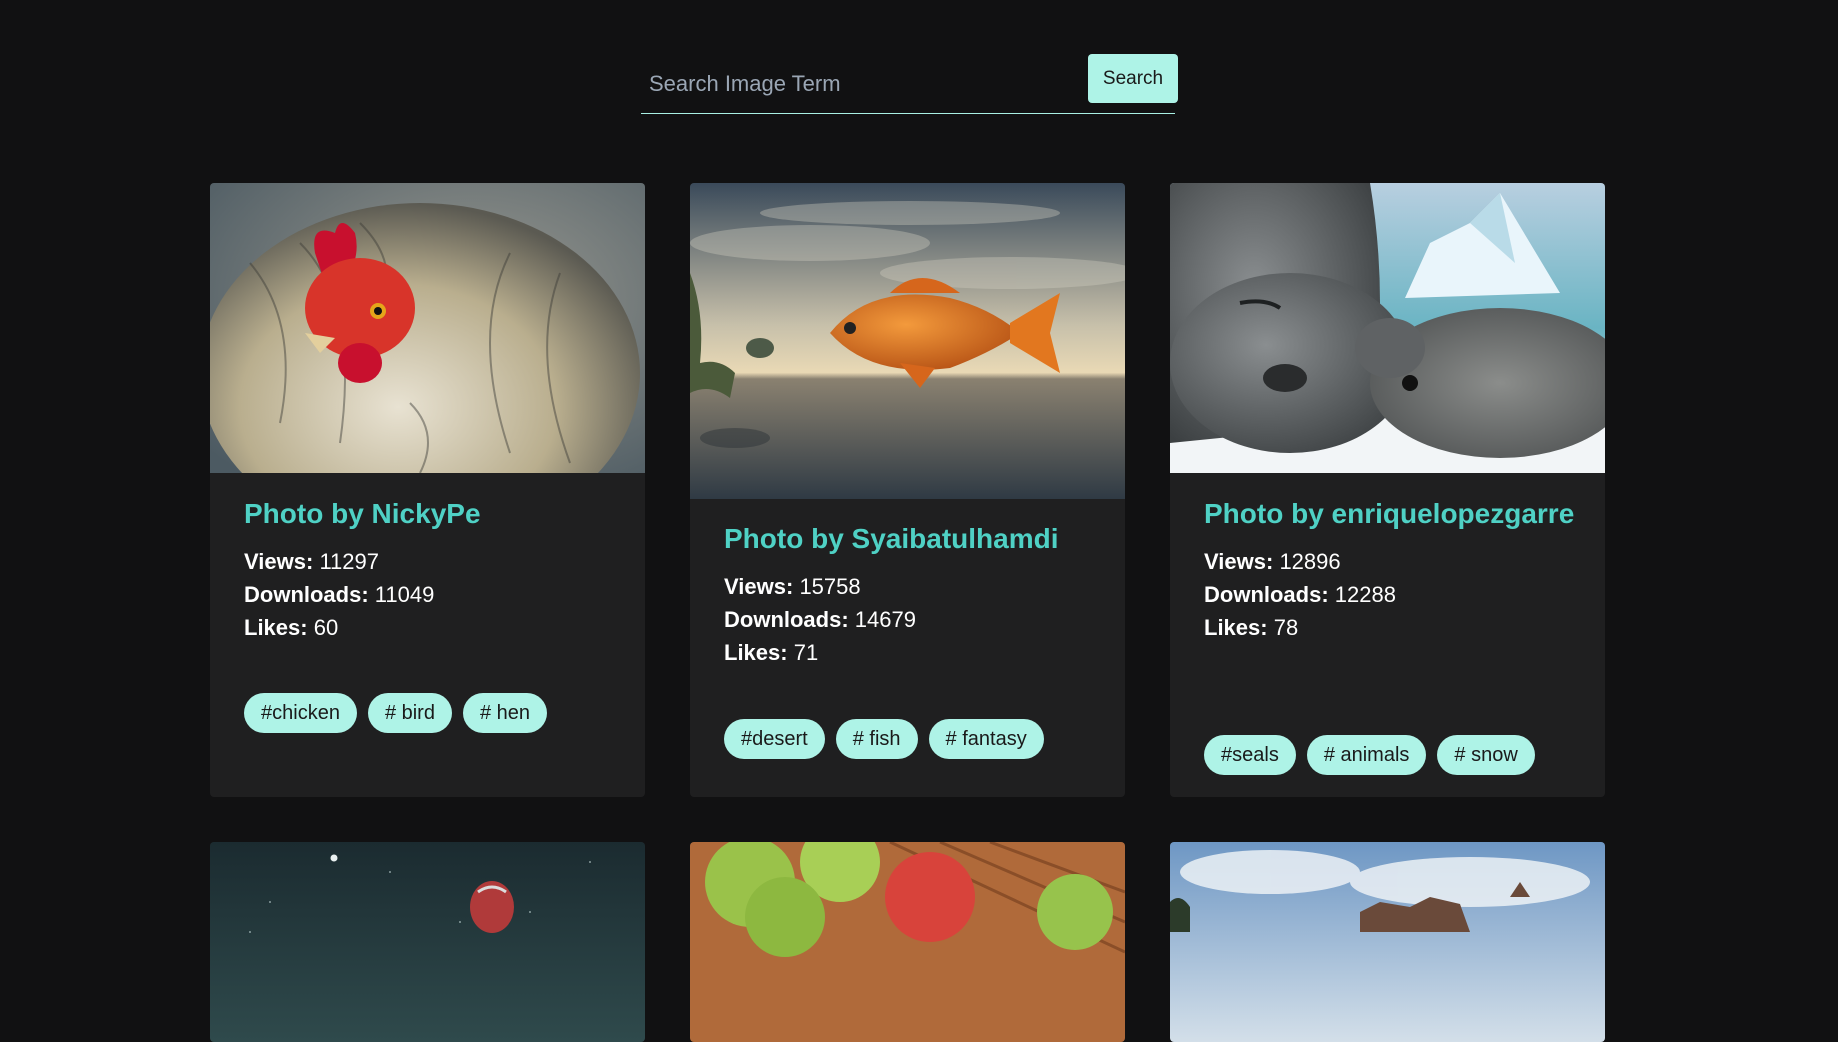 This screenshot has width=1838, height=1042. What do you see at coordinates (1392, 561) in the screenshot?
I see `views-stat: Views: 12896` at bounding box center [1392, 561].